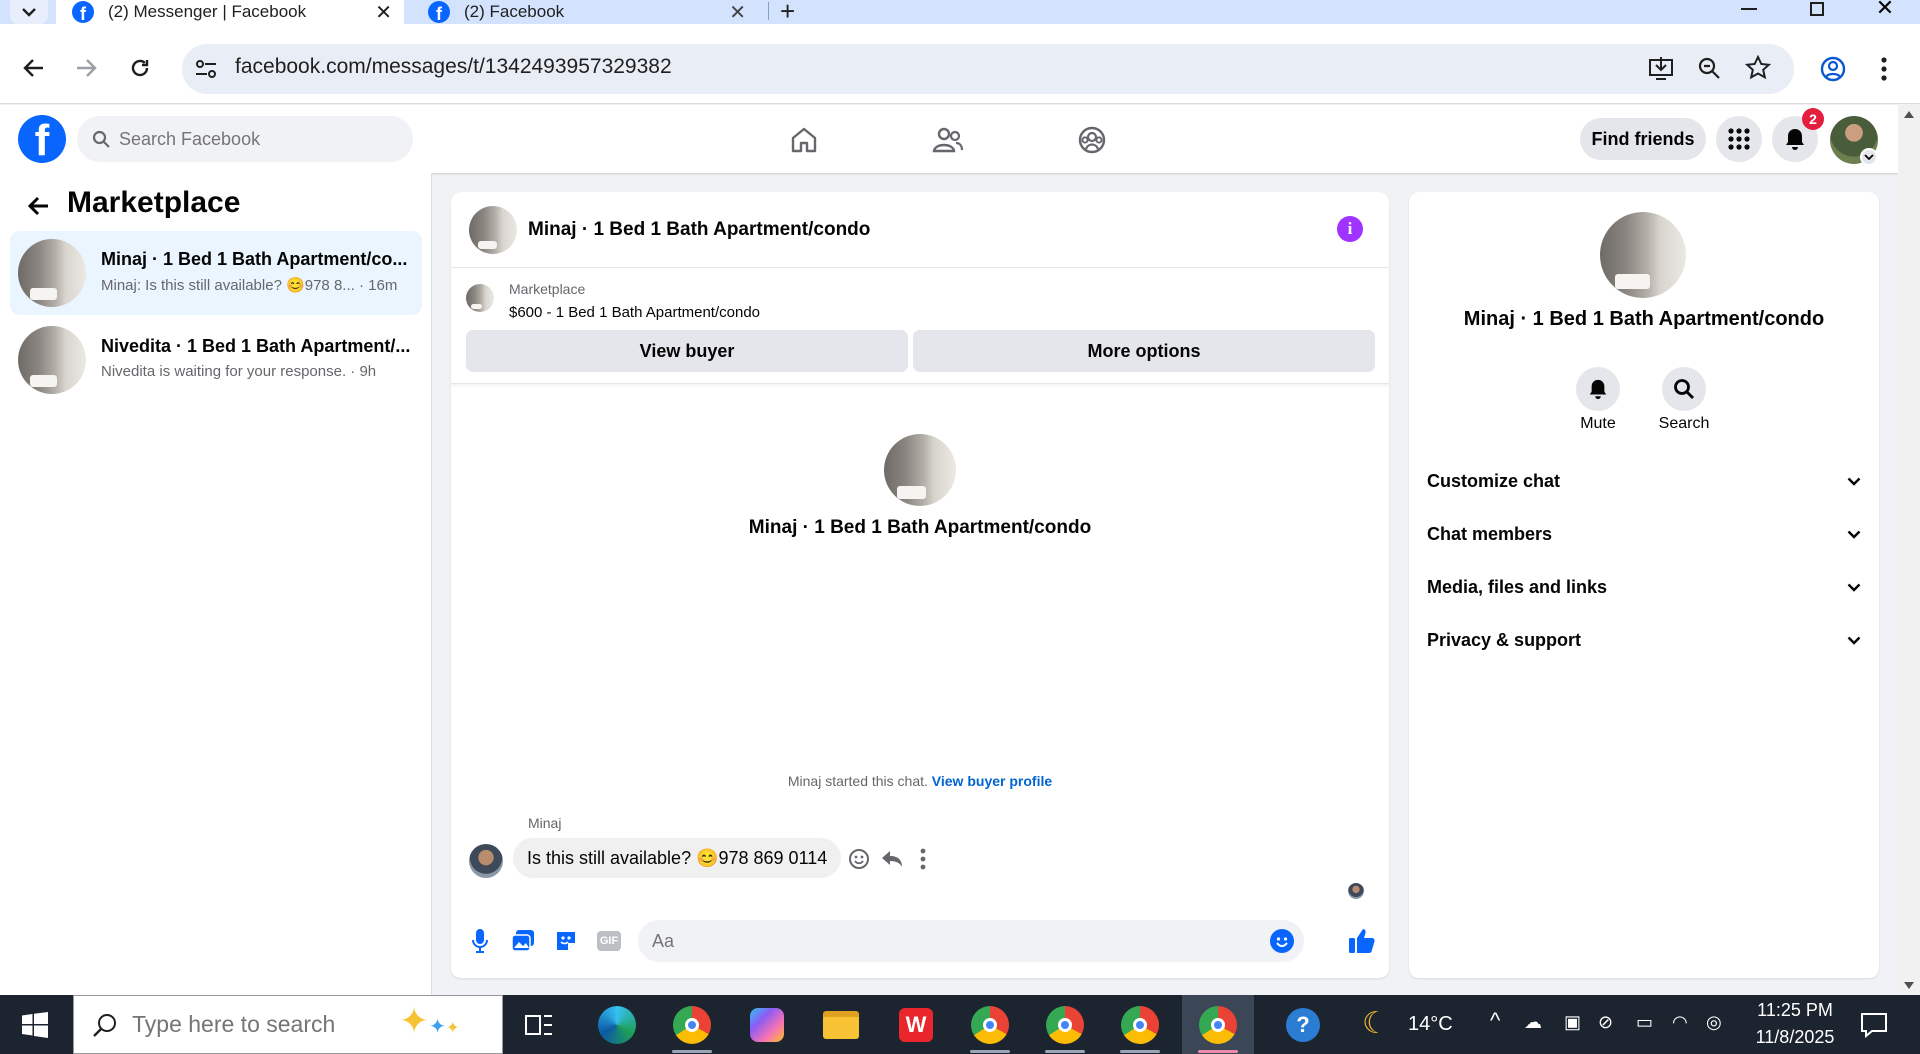 This screenshot has height=1054, width=1920. What do you see at coordinates (453, 67) in the screenshot?
I see `url-text: facebook.com/messages/t/1342493957329382` at bounding box center [453, 67].